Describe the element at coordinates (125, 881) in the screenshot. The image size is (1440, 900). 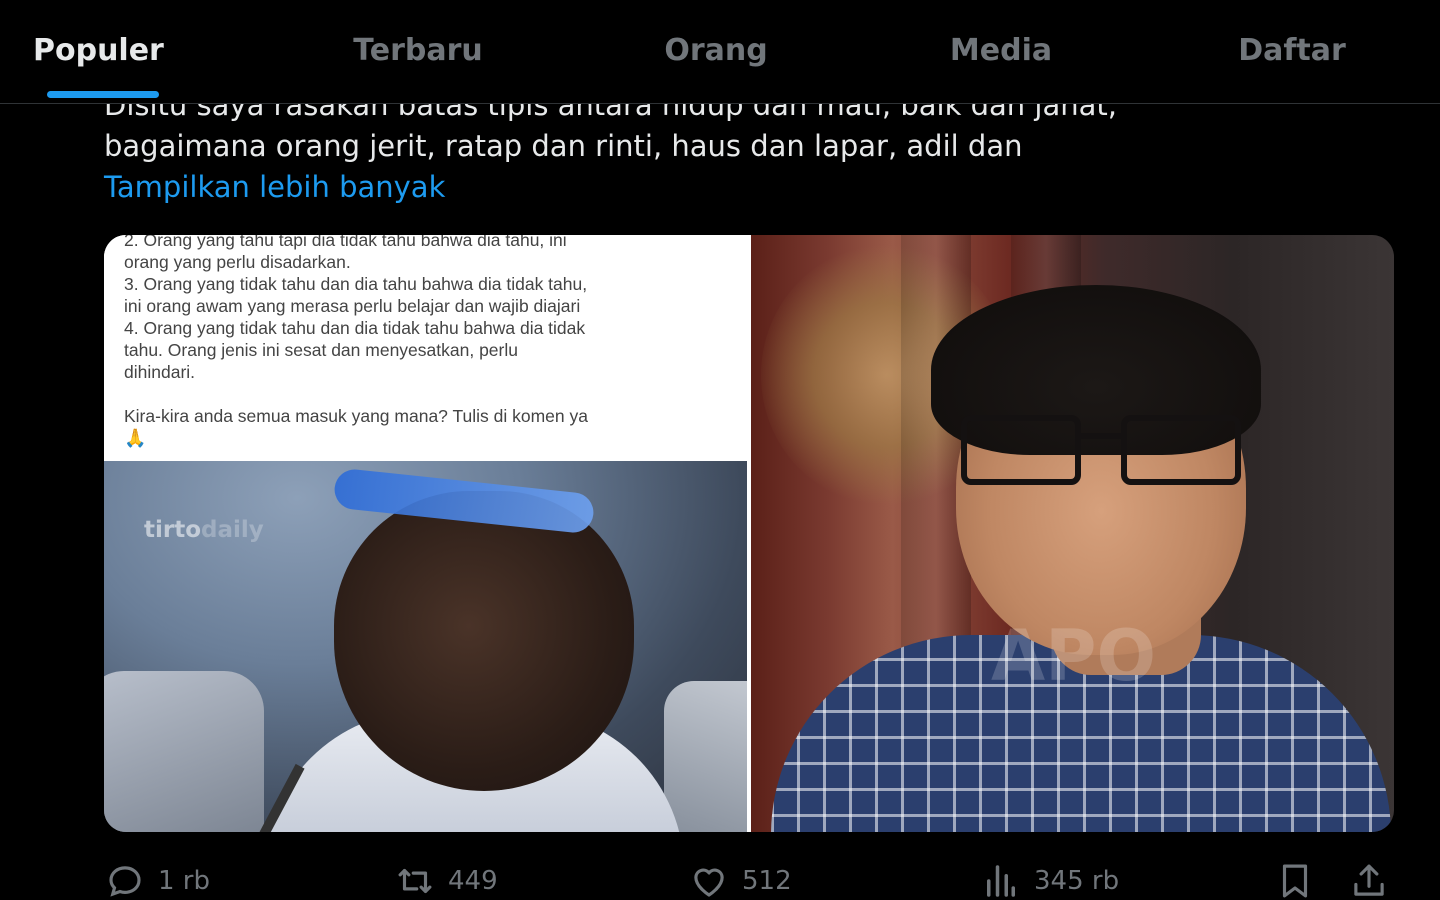
I see `reply-icon` at that location.